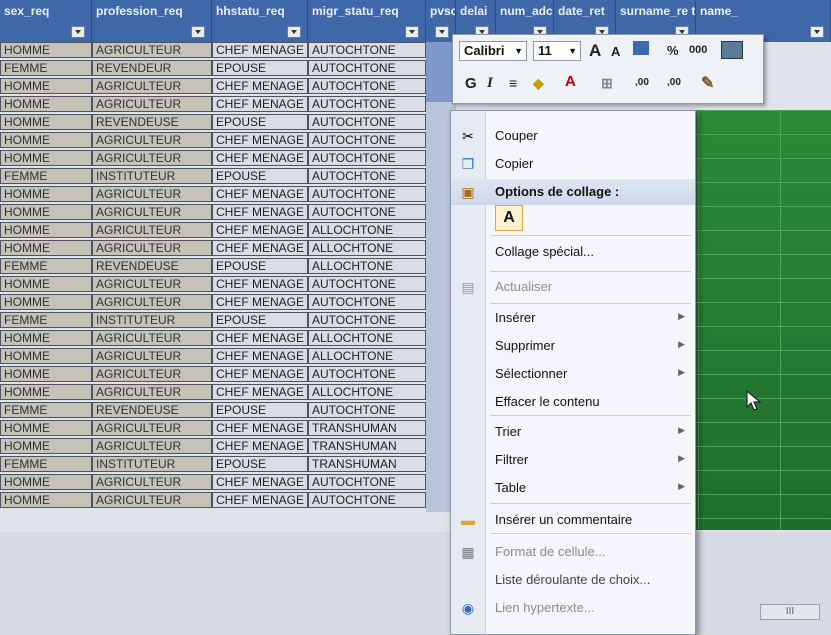 The height and width of the screenshot is (635, 831). Describe the element at coordinates (573, 136) in the screenshot. I see `menu-item-cut: ✂ Couper` at that location.